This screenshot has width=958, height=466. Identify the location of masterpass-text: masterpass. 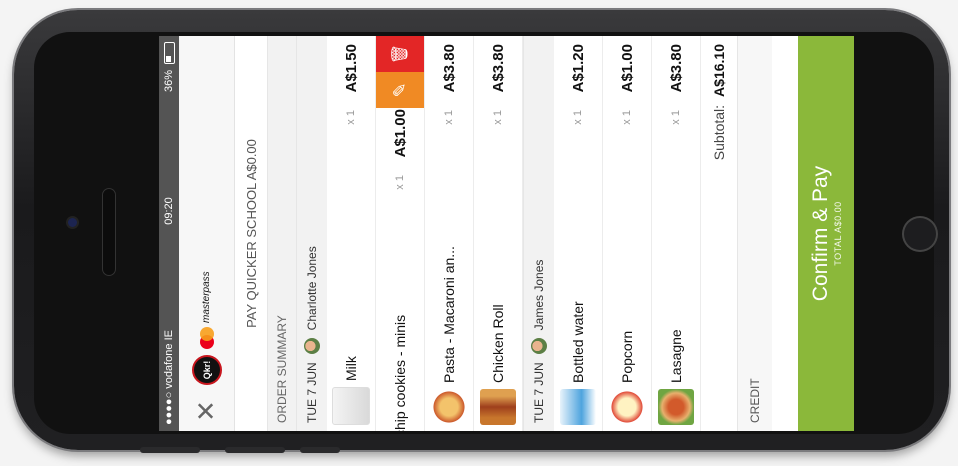
(206, 297).